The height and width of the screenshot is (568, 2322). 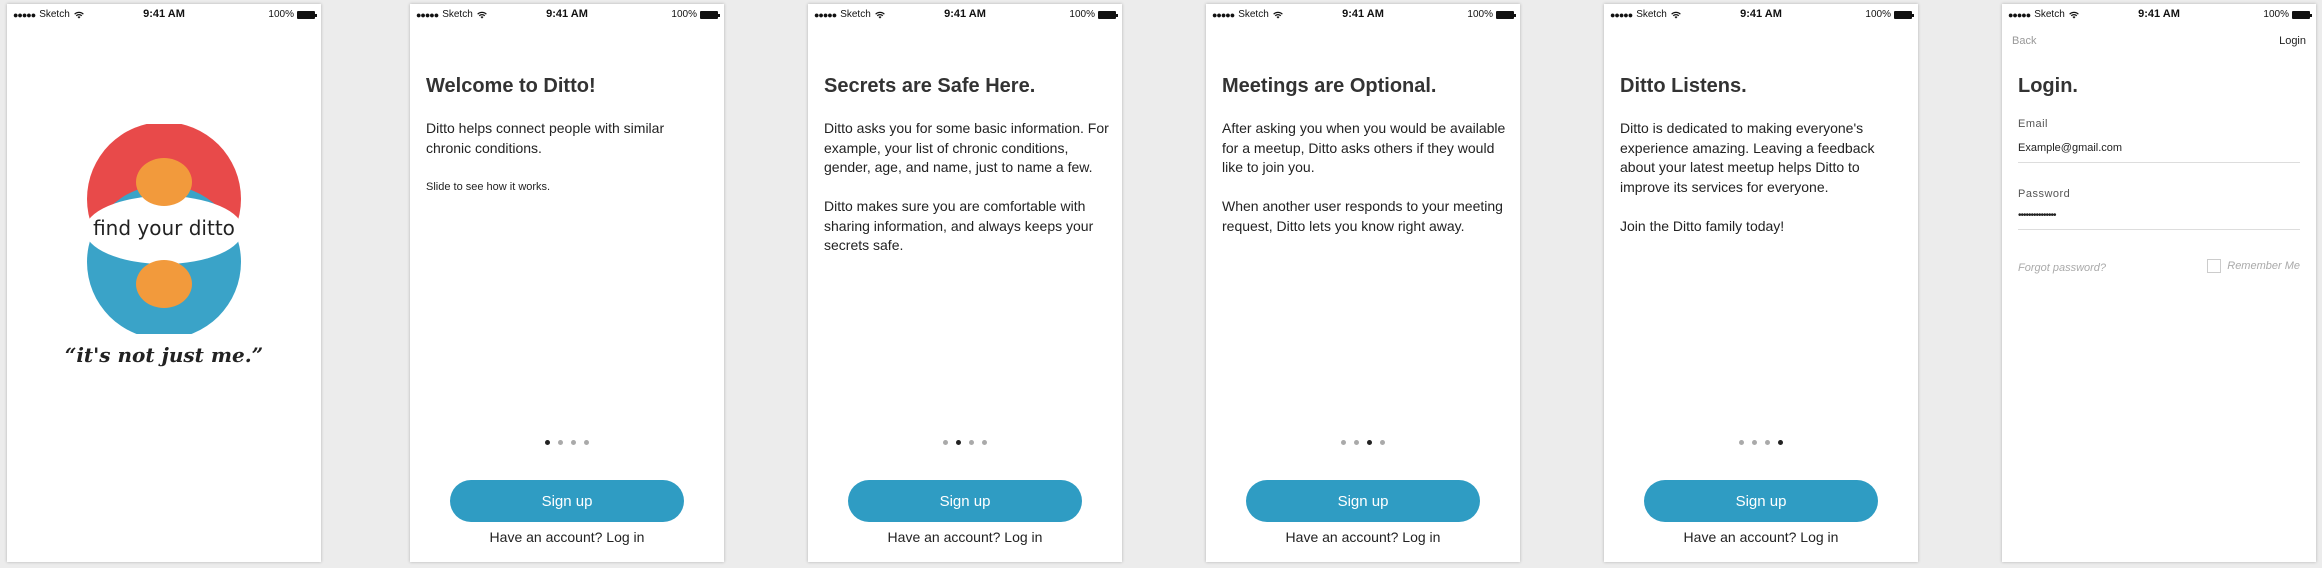 What do you see at coordinates (2159, 220) in the screenshot?
I see `password-field: •••••••••••••••` at bounding box center [2159, 220].